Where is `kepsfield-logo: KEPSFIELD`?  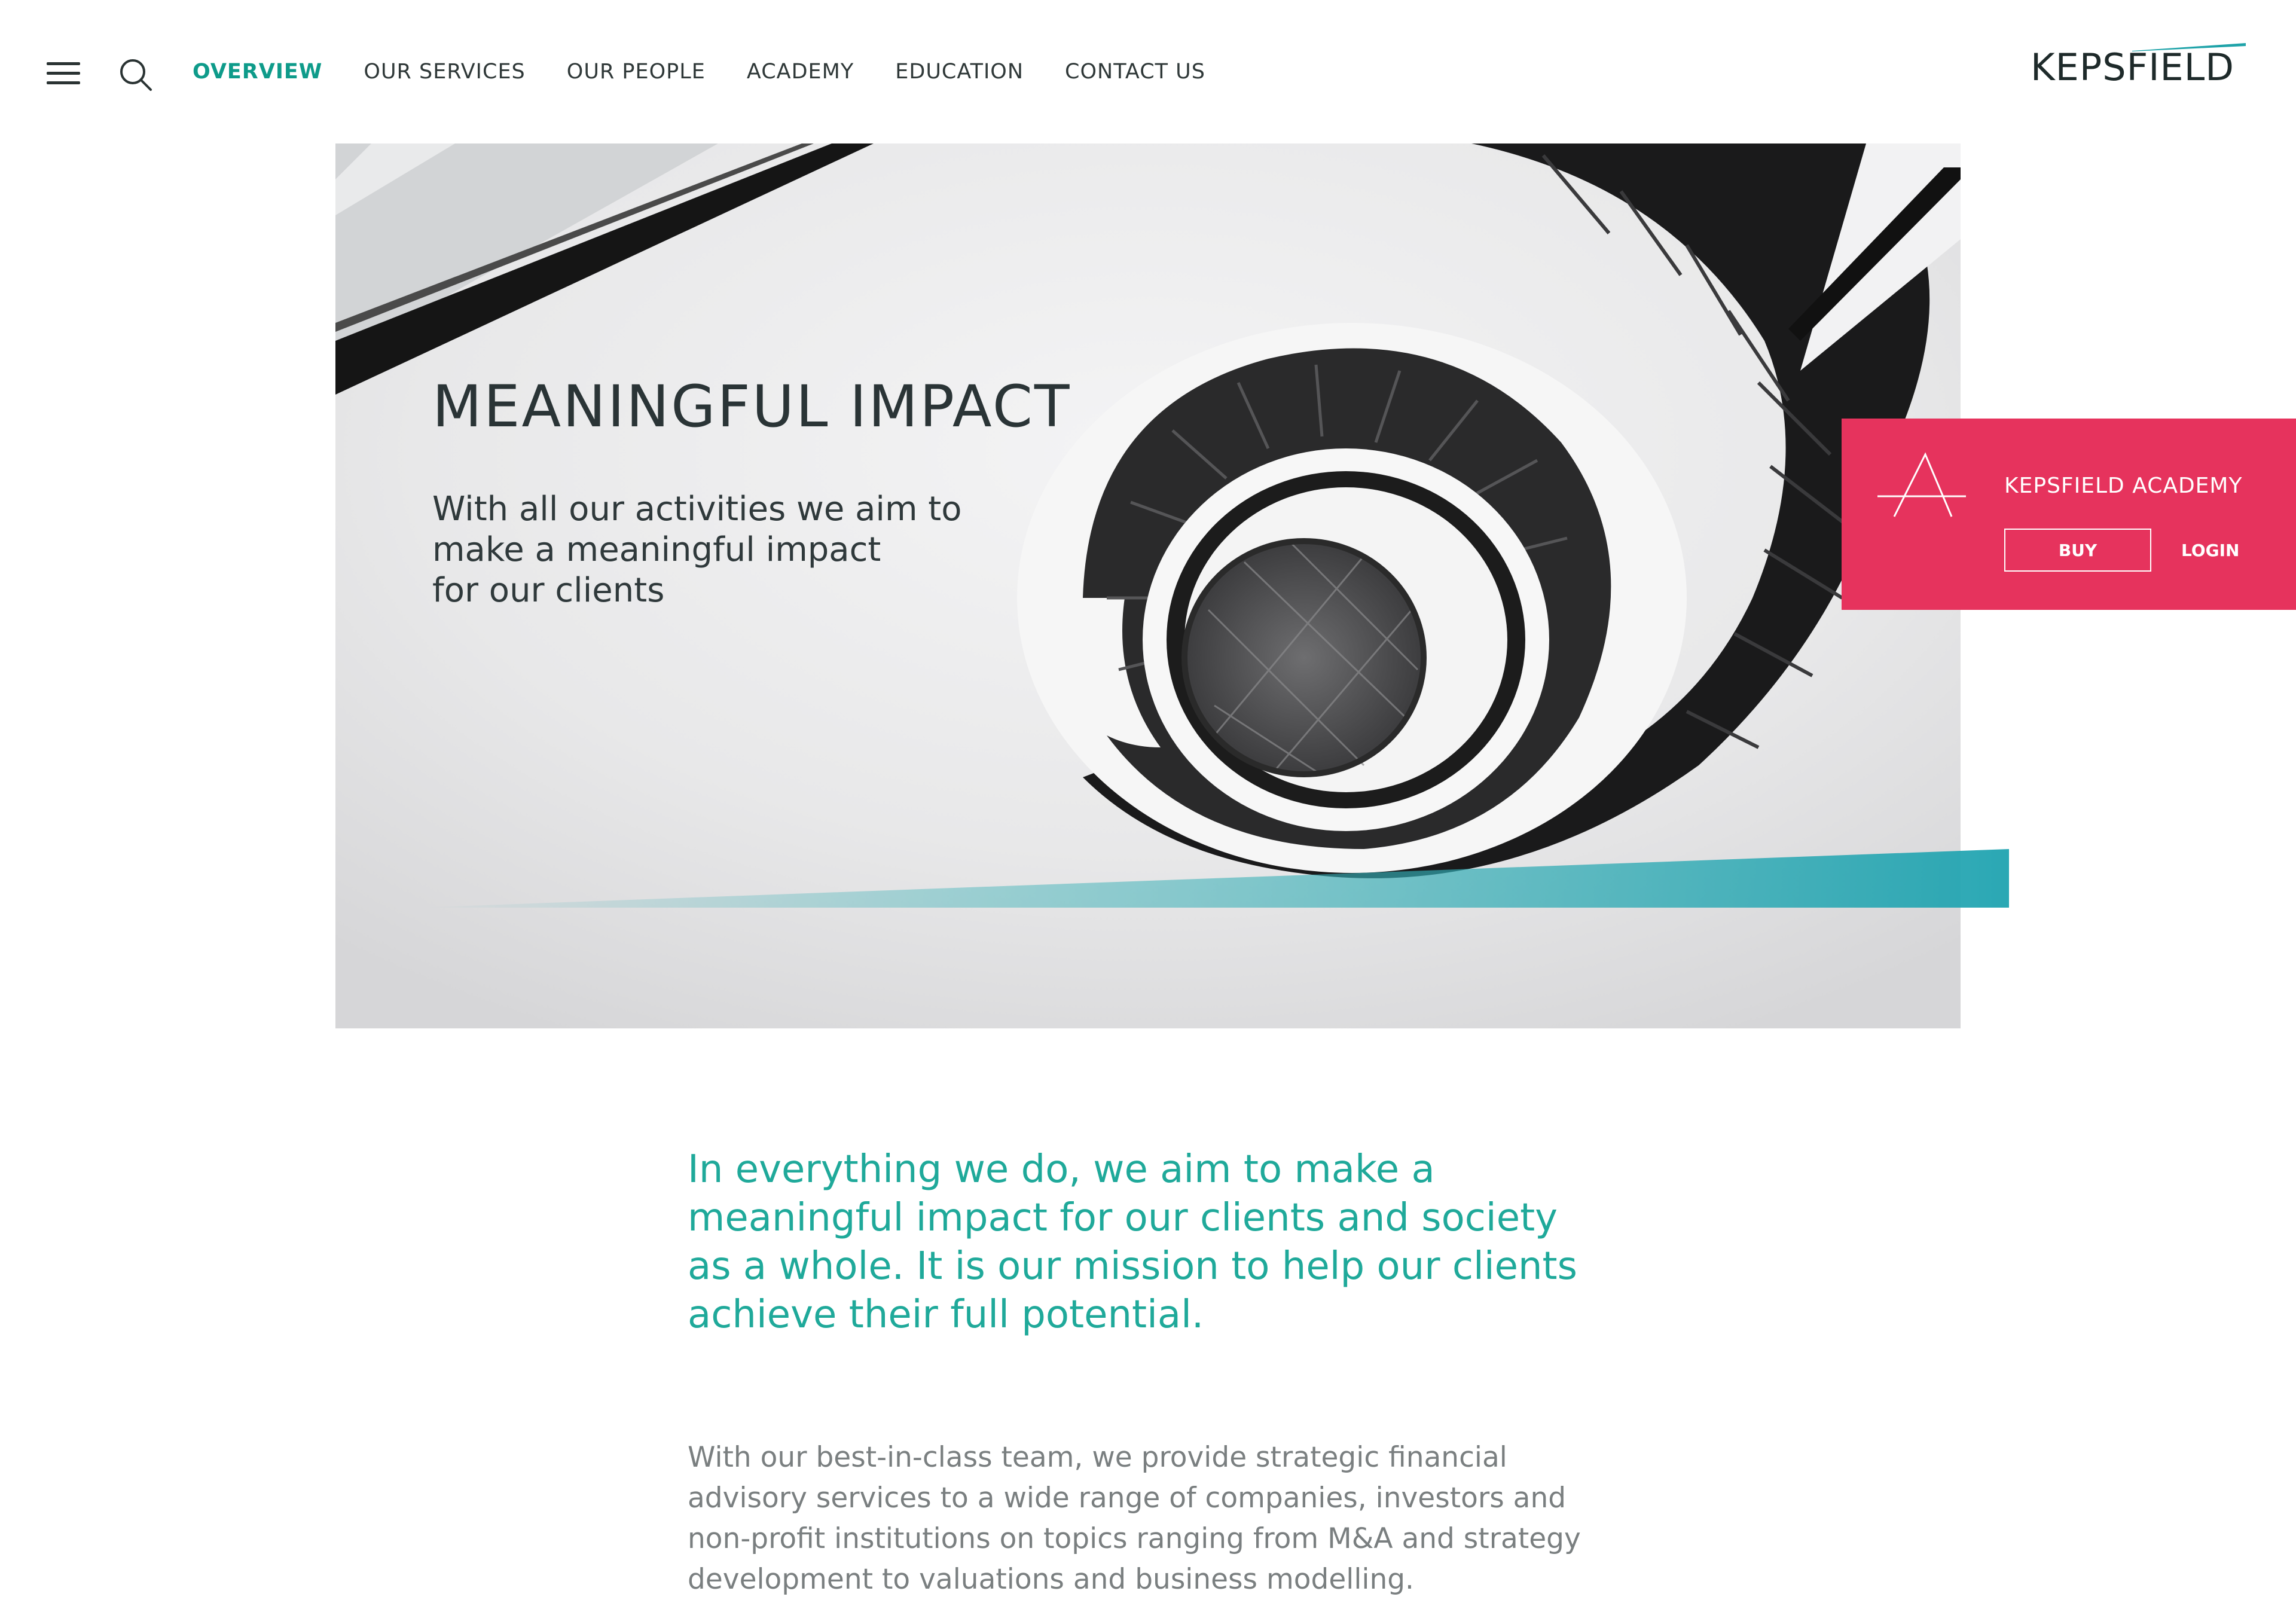 kepsfield-logo: KEPSFIELD is located at coordinates (2138, 66).